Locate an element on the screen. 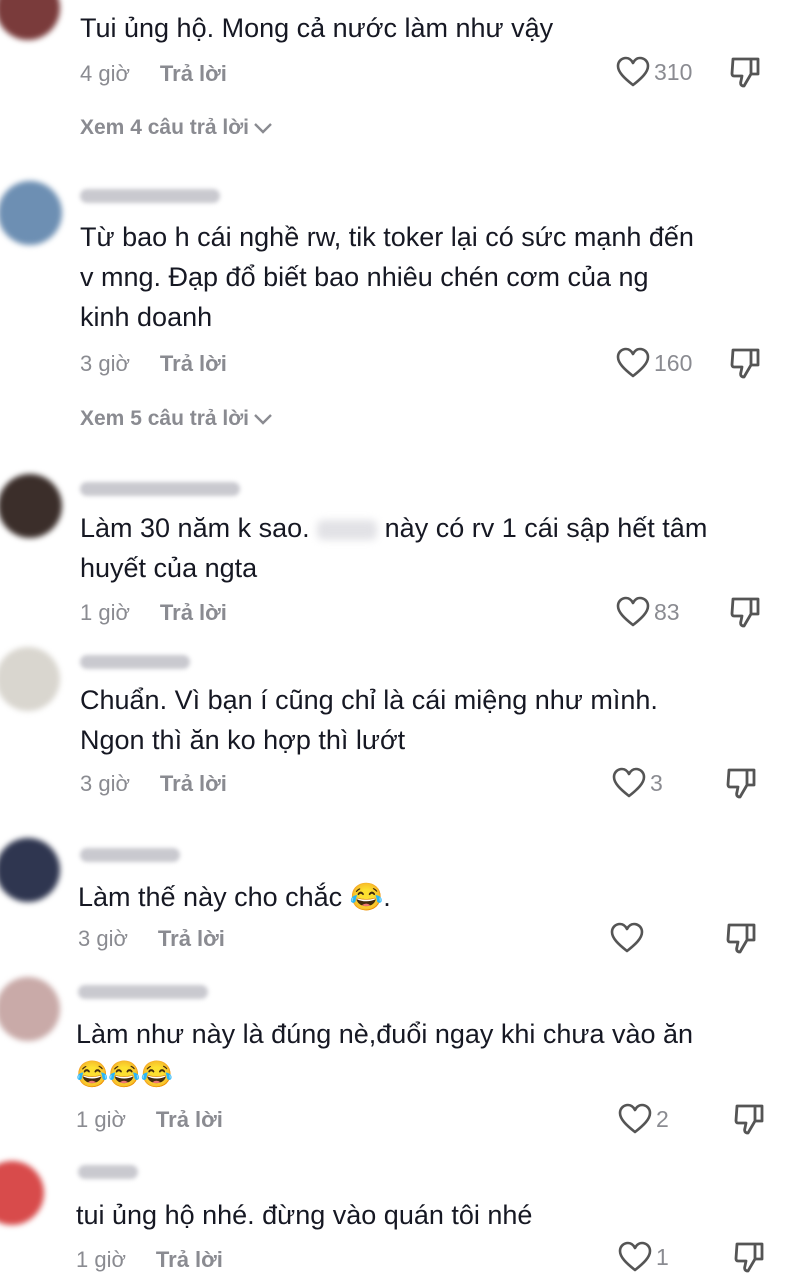 This screenshot has height=1280, width=786. like-button: 160 is located at coordinates (654, 363).